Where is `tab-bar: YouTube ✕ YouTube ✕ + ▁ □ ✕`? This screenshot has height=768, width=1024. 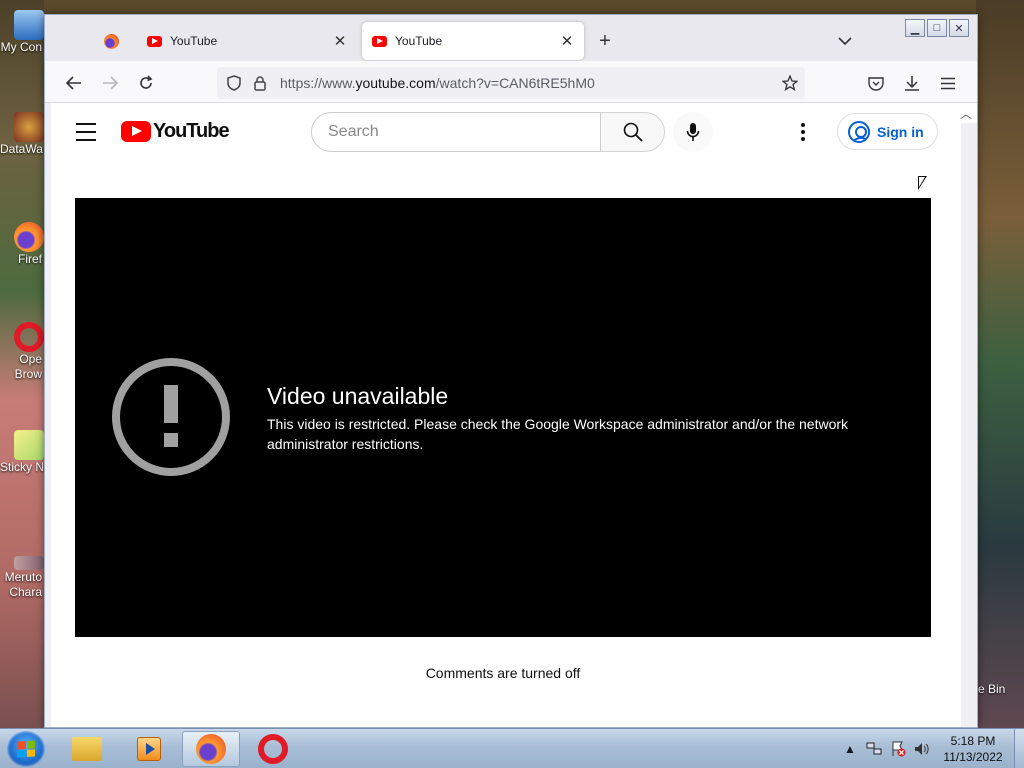
tab-bar: YouTube ✕ YouTube ✕ + ▁ □ ✕ is located at coordinates (511, 38).